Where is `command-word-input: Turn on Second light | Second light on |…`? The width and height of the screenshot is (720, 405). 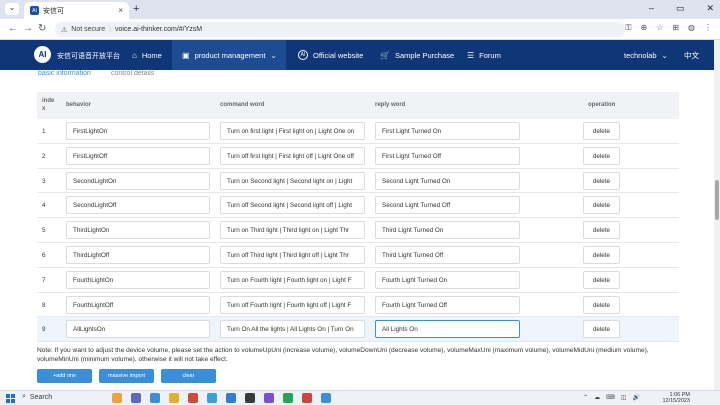 command-word-input: Turn on Second light | Second light on |… is located at coordinates (292, 180).